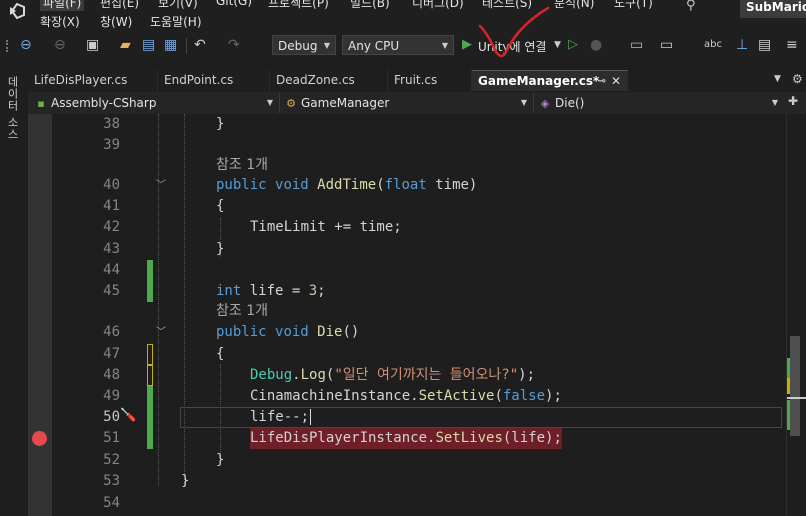 The width and height of the screenshot is (806, 516). Describe the element at coordinates (170, 45) in the screenshot. I see `save-all-icon: ▦` at that location.